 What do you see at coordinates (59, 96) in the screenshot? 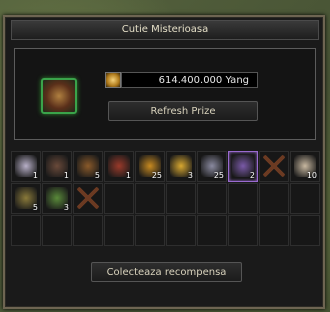
I see `mystery-chest-icon` at bounding box center [59, 96].